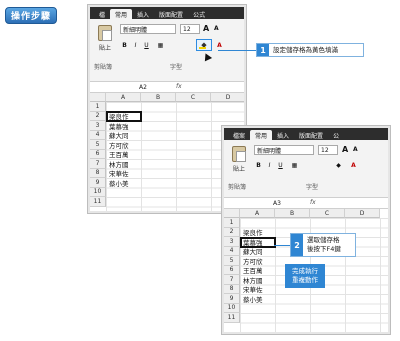 The height and width of the screenshot is (341, 400). What do you see at coordinates (323, 240) in the screenshot?
I see `step-text-line-1: 選取儲存格` at bounding box center [323, 240].